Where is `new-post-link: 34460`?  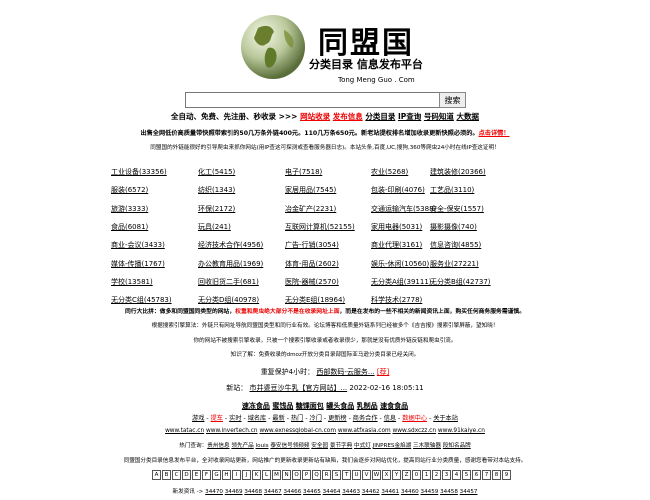 new-post-link: 34460 is located at coordinates (410, 492).